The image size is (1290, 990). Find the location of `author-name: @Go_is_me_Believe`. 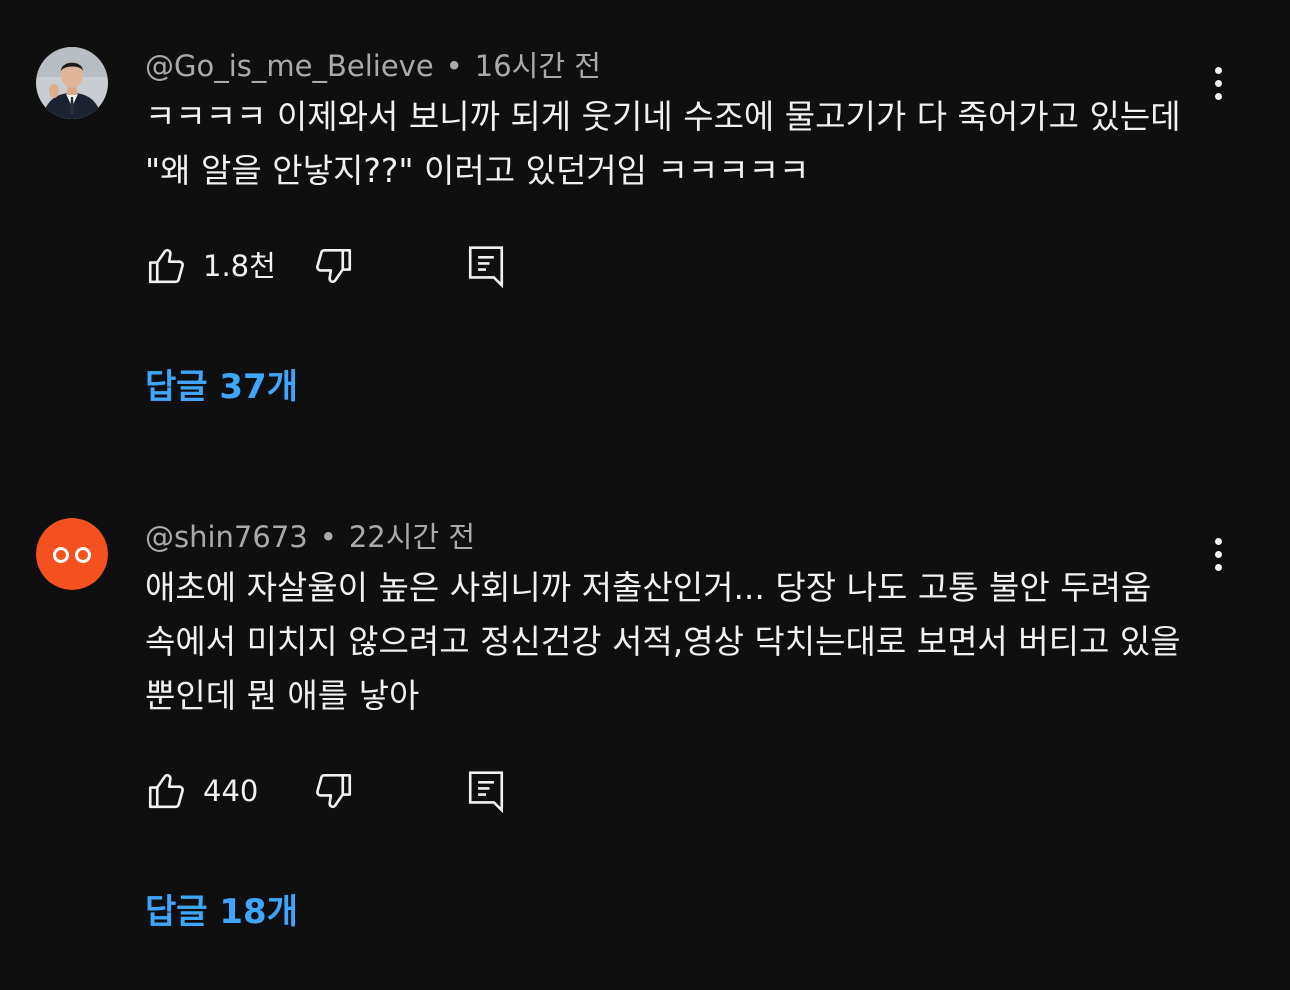

author-name: @Go_is_me_Believe is located at coordinates (289, 66).